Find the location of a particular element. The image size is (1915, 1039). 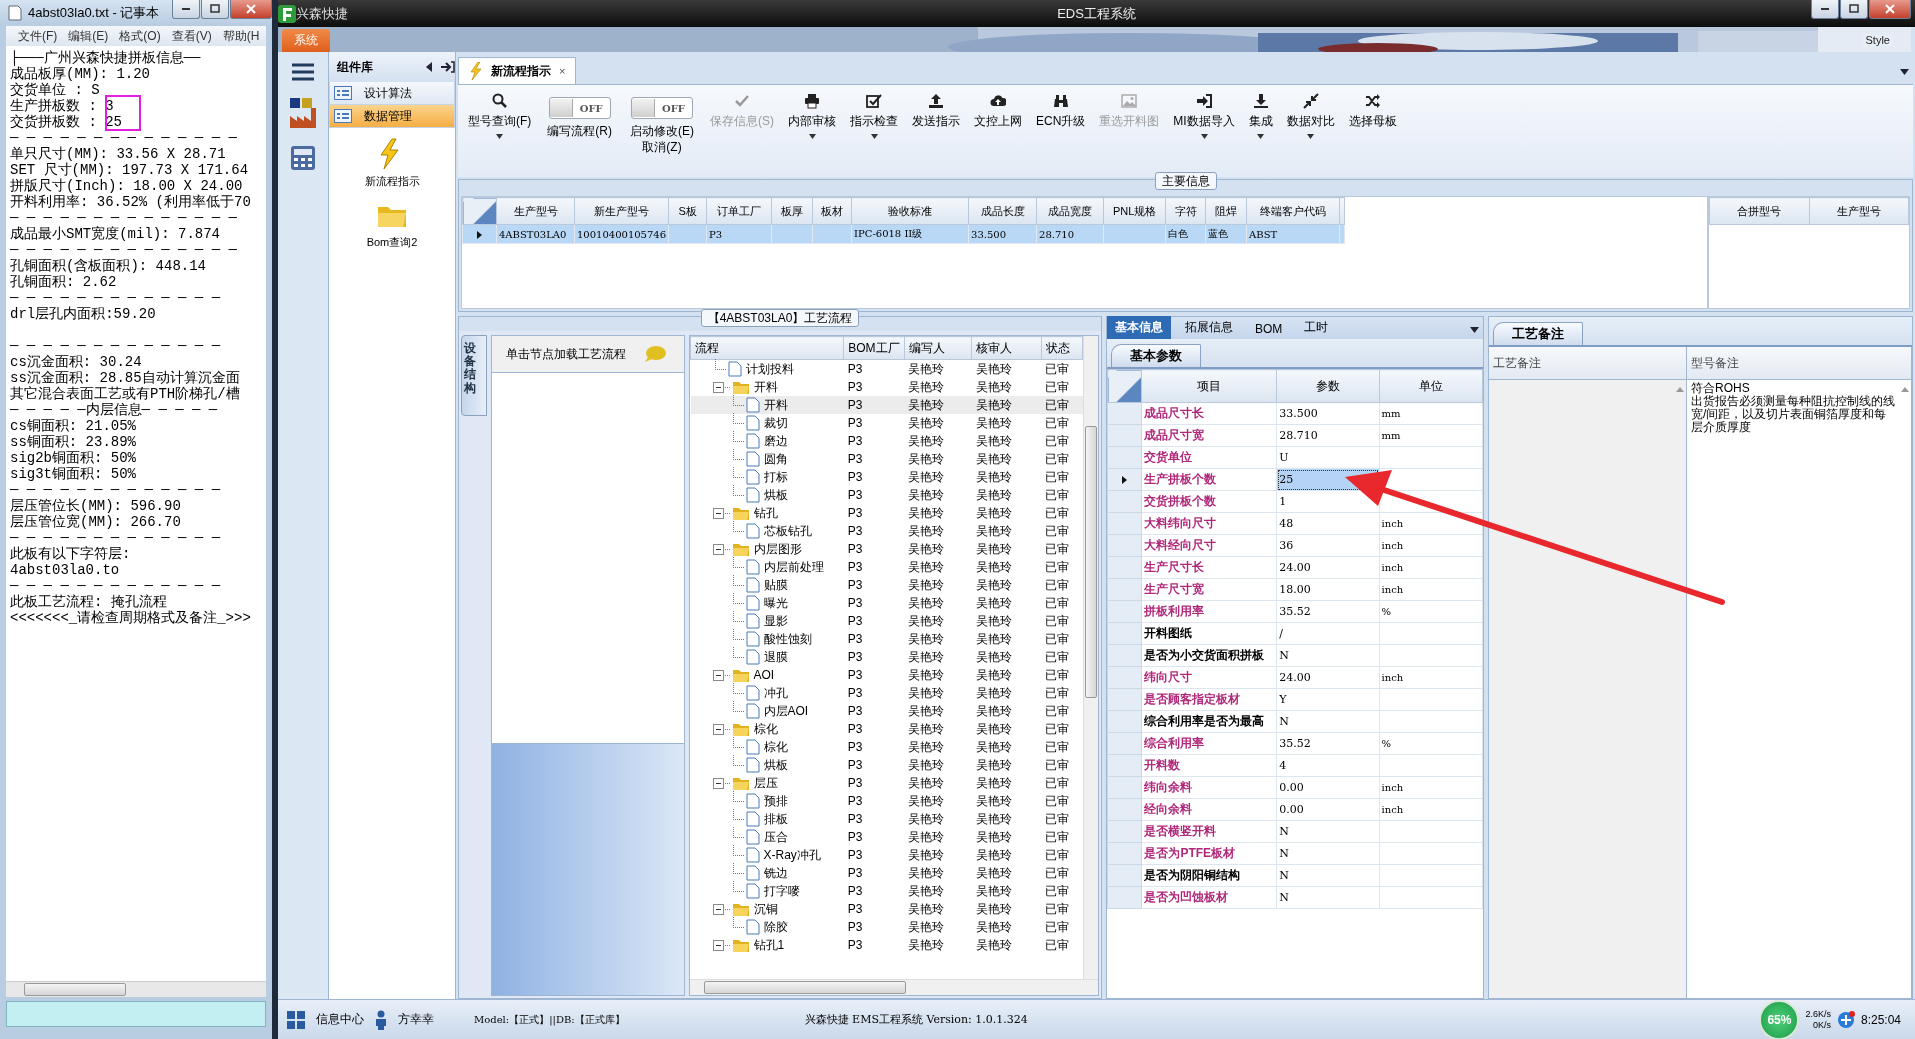

tree-node: 沉铜 is located at coordinates (765, 909).